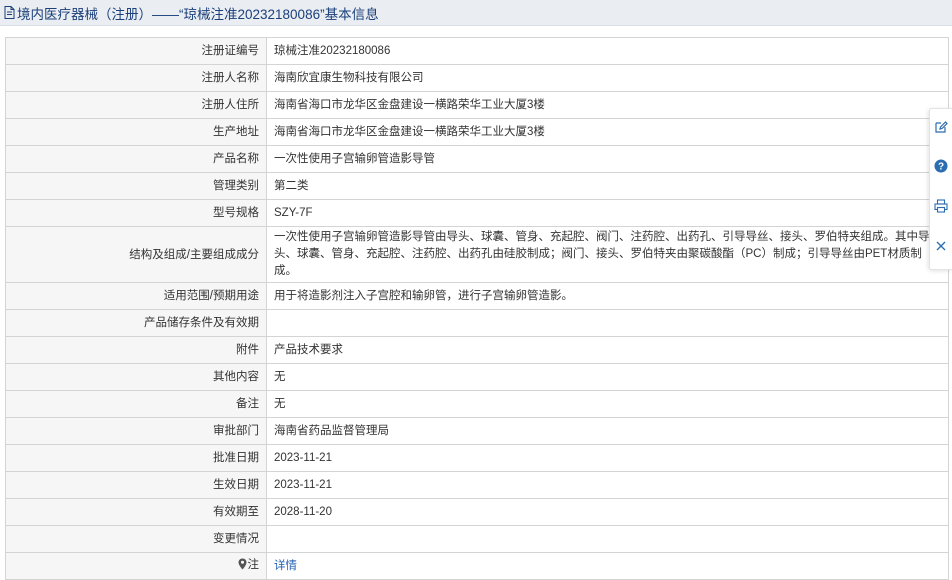 This screenshot has width=952, height=580. I want to click on field-label: 其他内容, so click(136, 377).